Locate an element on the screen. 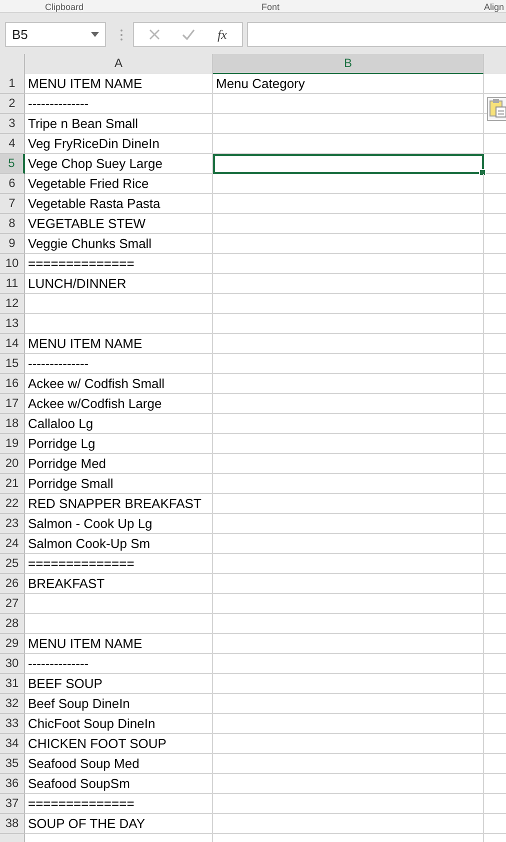 The width and height of the screenshot is (506, 842). row-header: 35 is located at coordinates (12, 764).